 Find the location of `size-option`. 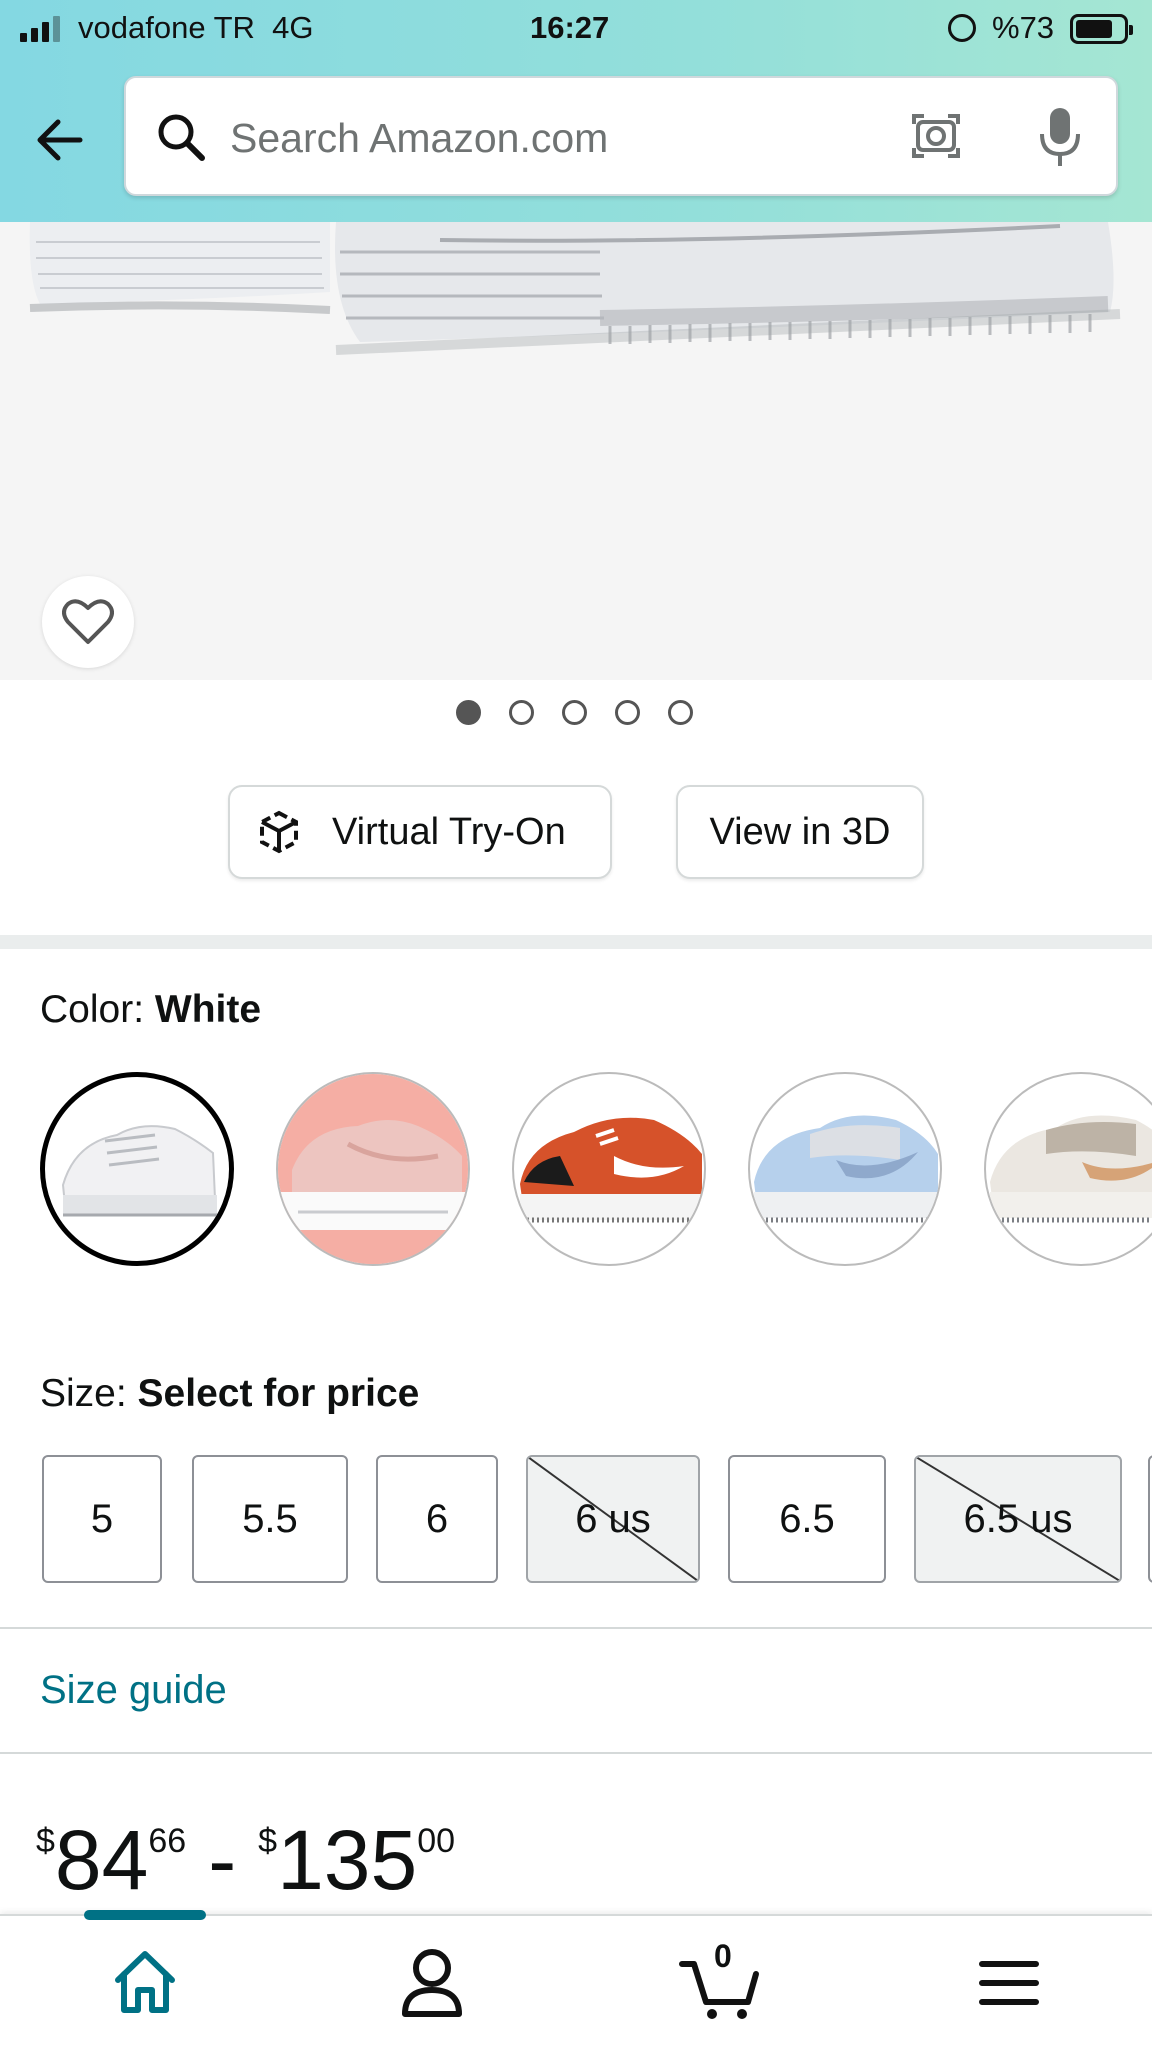

size-option is located at coordinates (1150, 1519).